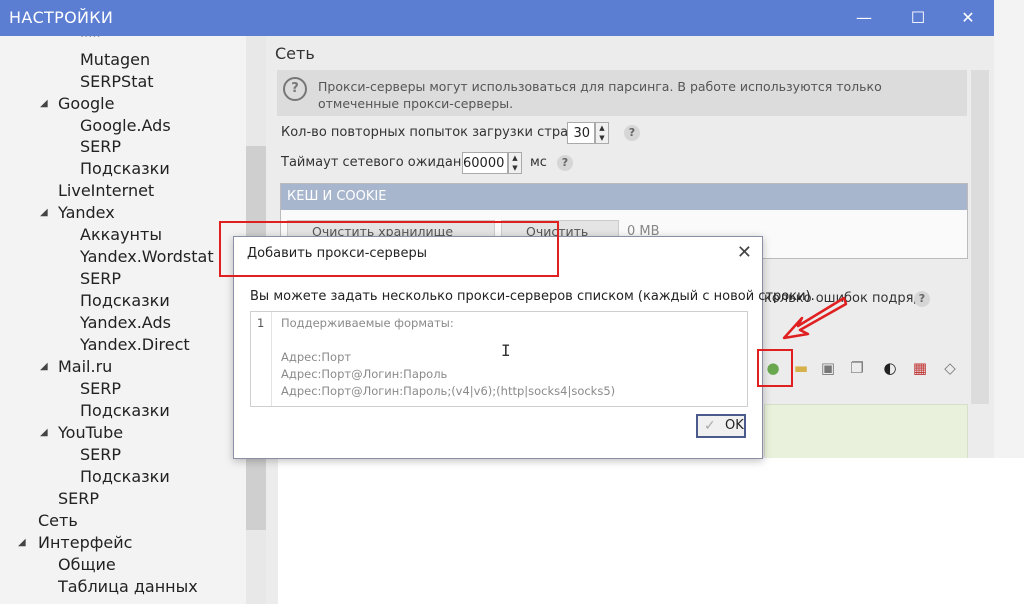 The height and width of the screenshot is (604, 1024). Describe the element at coordinates (828, 368) in the screenshot. I see `save-icon: ▣` at that location.